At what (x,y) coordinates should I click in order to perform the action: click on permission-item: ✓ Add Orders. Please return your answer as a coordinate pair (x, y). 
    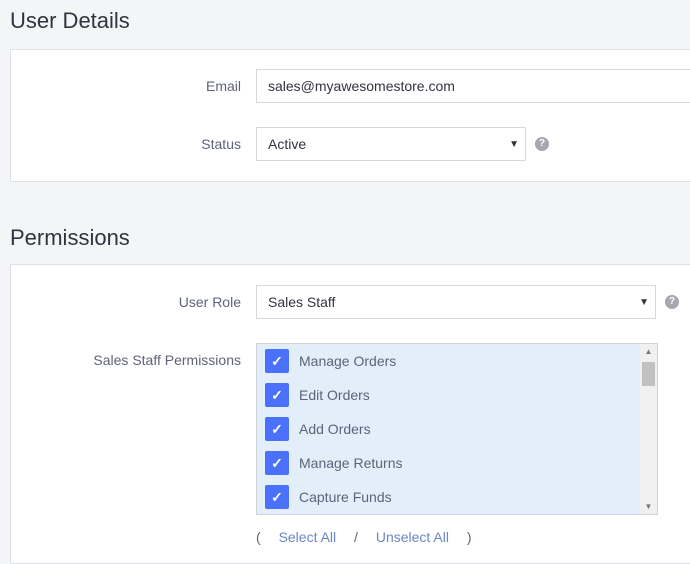
    Looking at the image, I should click on (318, 429).